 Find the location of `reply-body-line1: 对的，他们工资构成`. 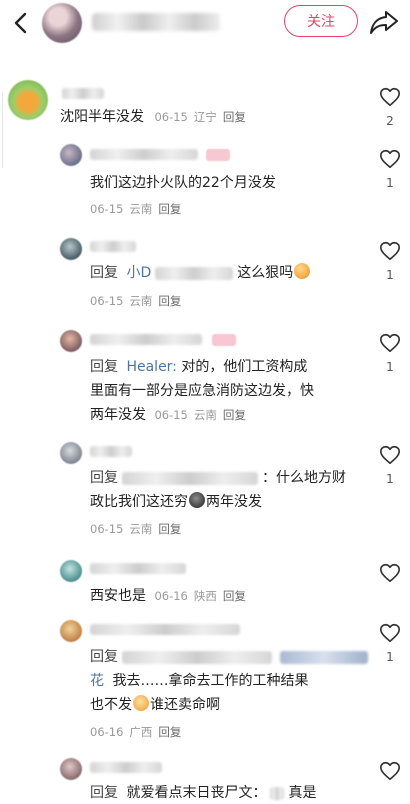

reply-body-line1: 对的，他们工资构成 is located at coordinates (244, 367).